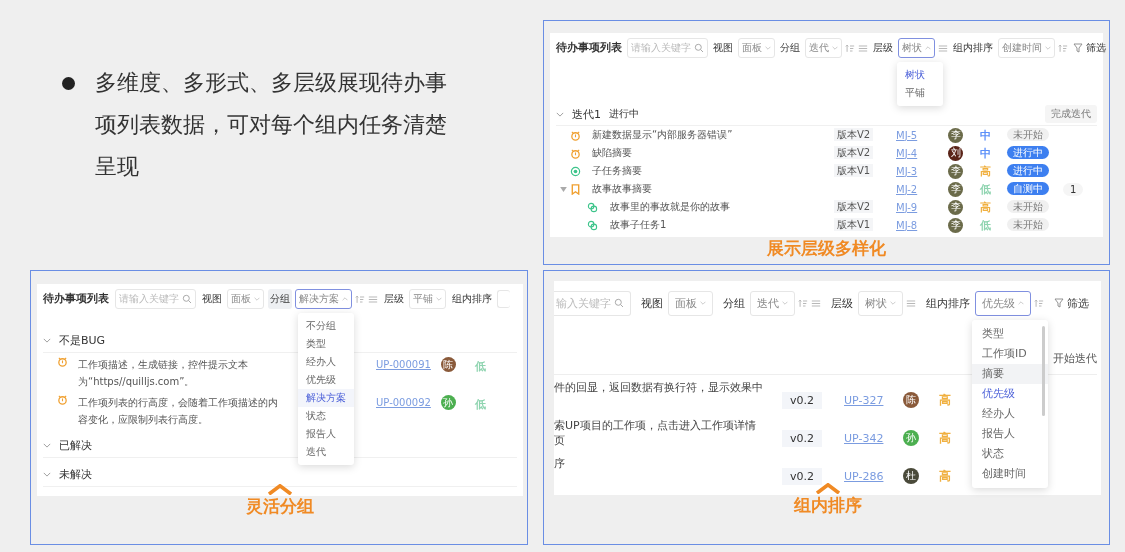  Describe the element at coordinates (503, 299) in the screenshot. I see `dropdown-select` at that location.